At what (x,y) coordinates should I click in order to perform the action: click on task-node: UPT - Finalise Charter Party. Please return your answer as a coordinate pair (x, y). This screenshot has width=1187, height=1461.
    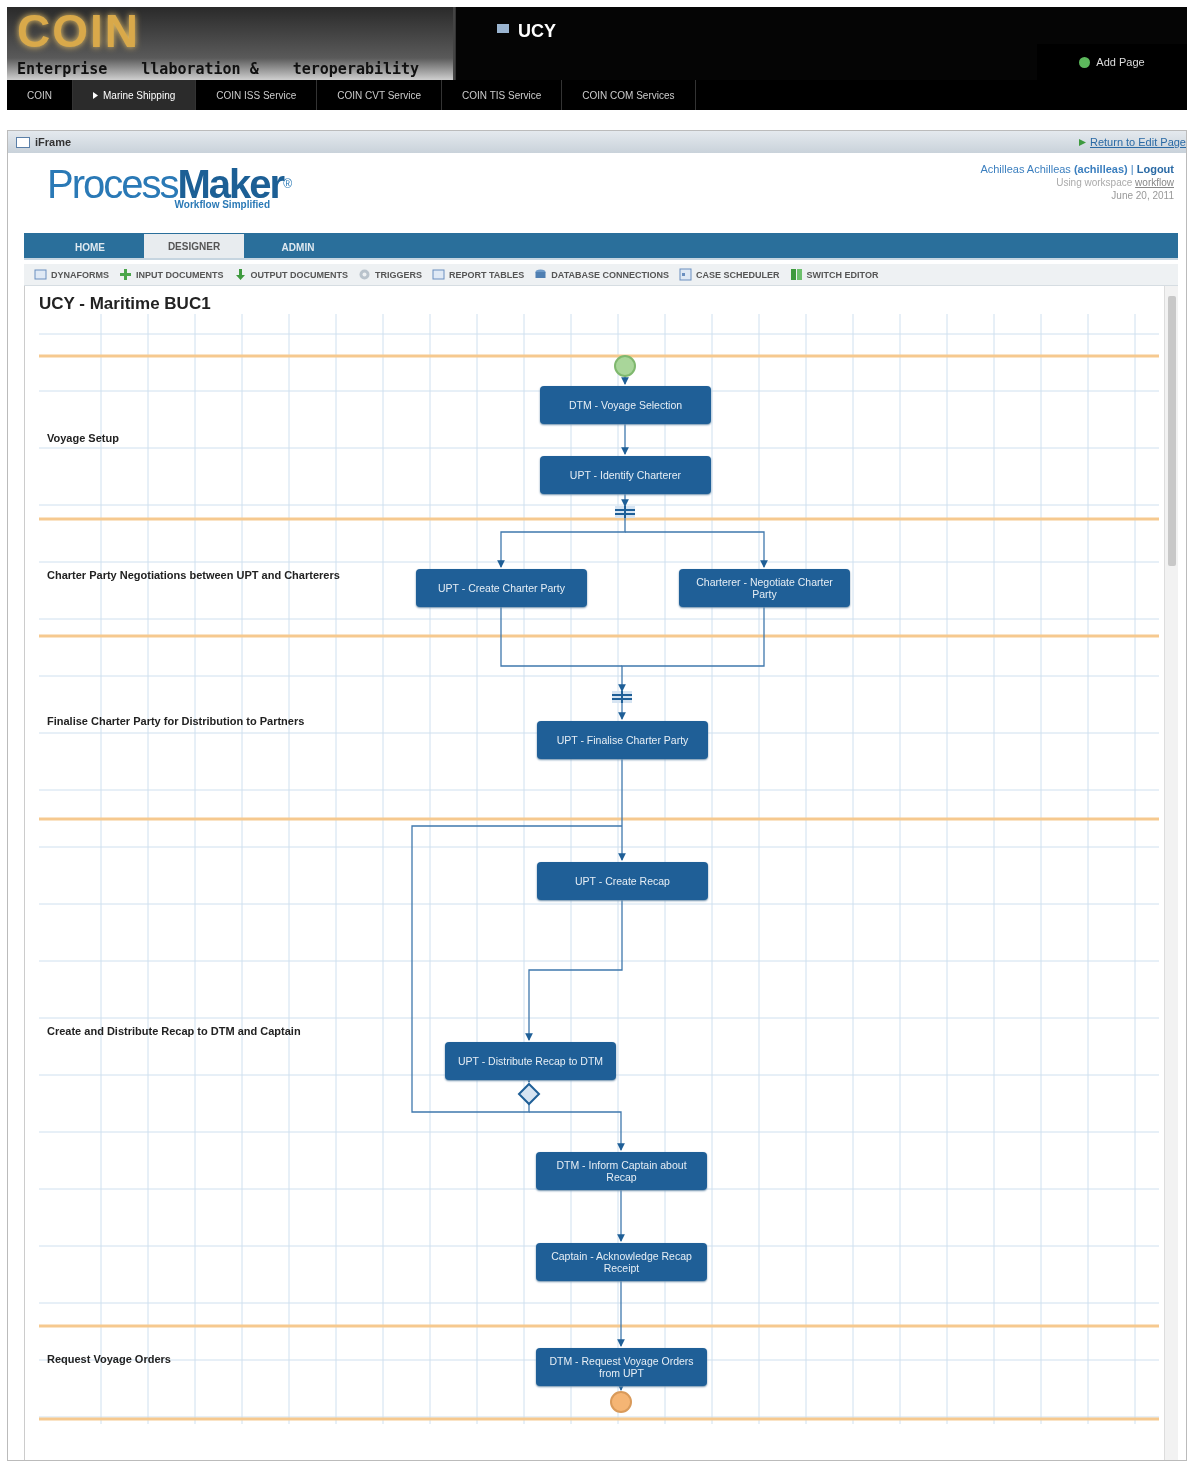
    Looking at the image, I should click on (622, 740).